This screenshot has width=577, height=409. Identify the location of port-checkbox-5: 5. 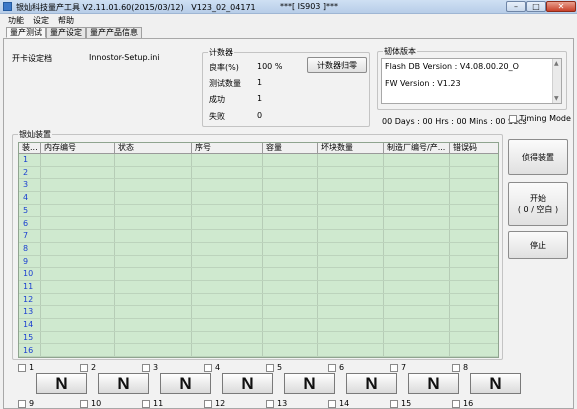
(274, 367).